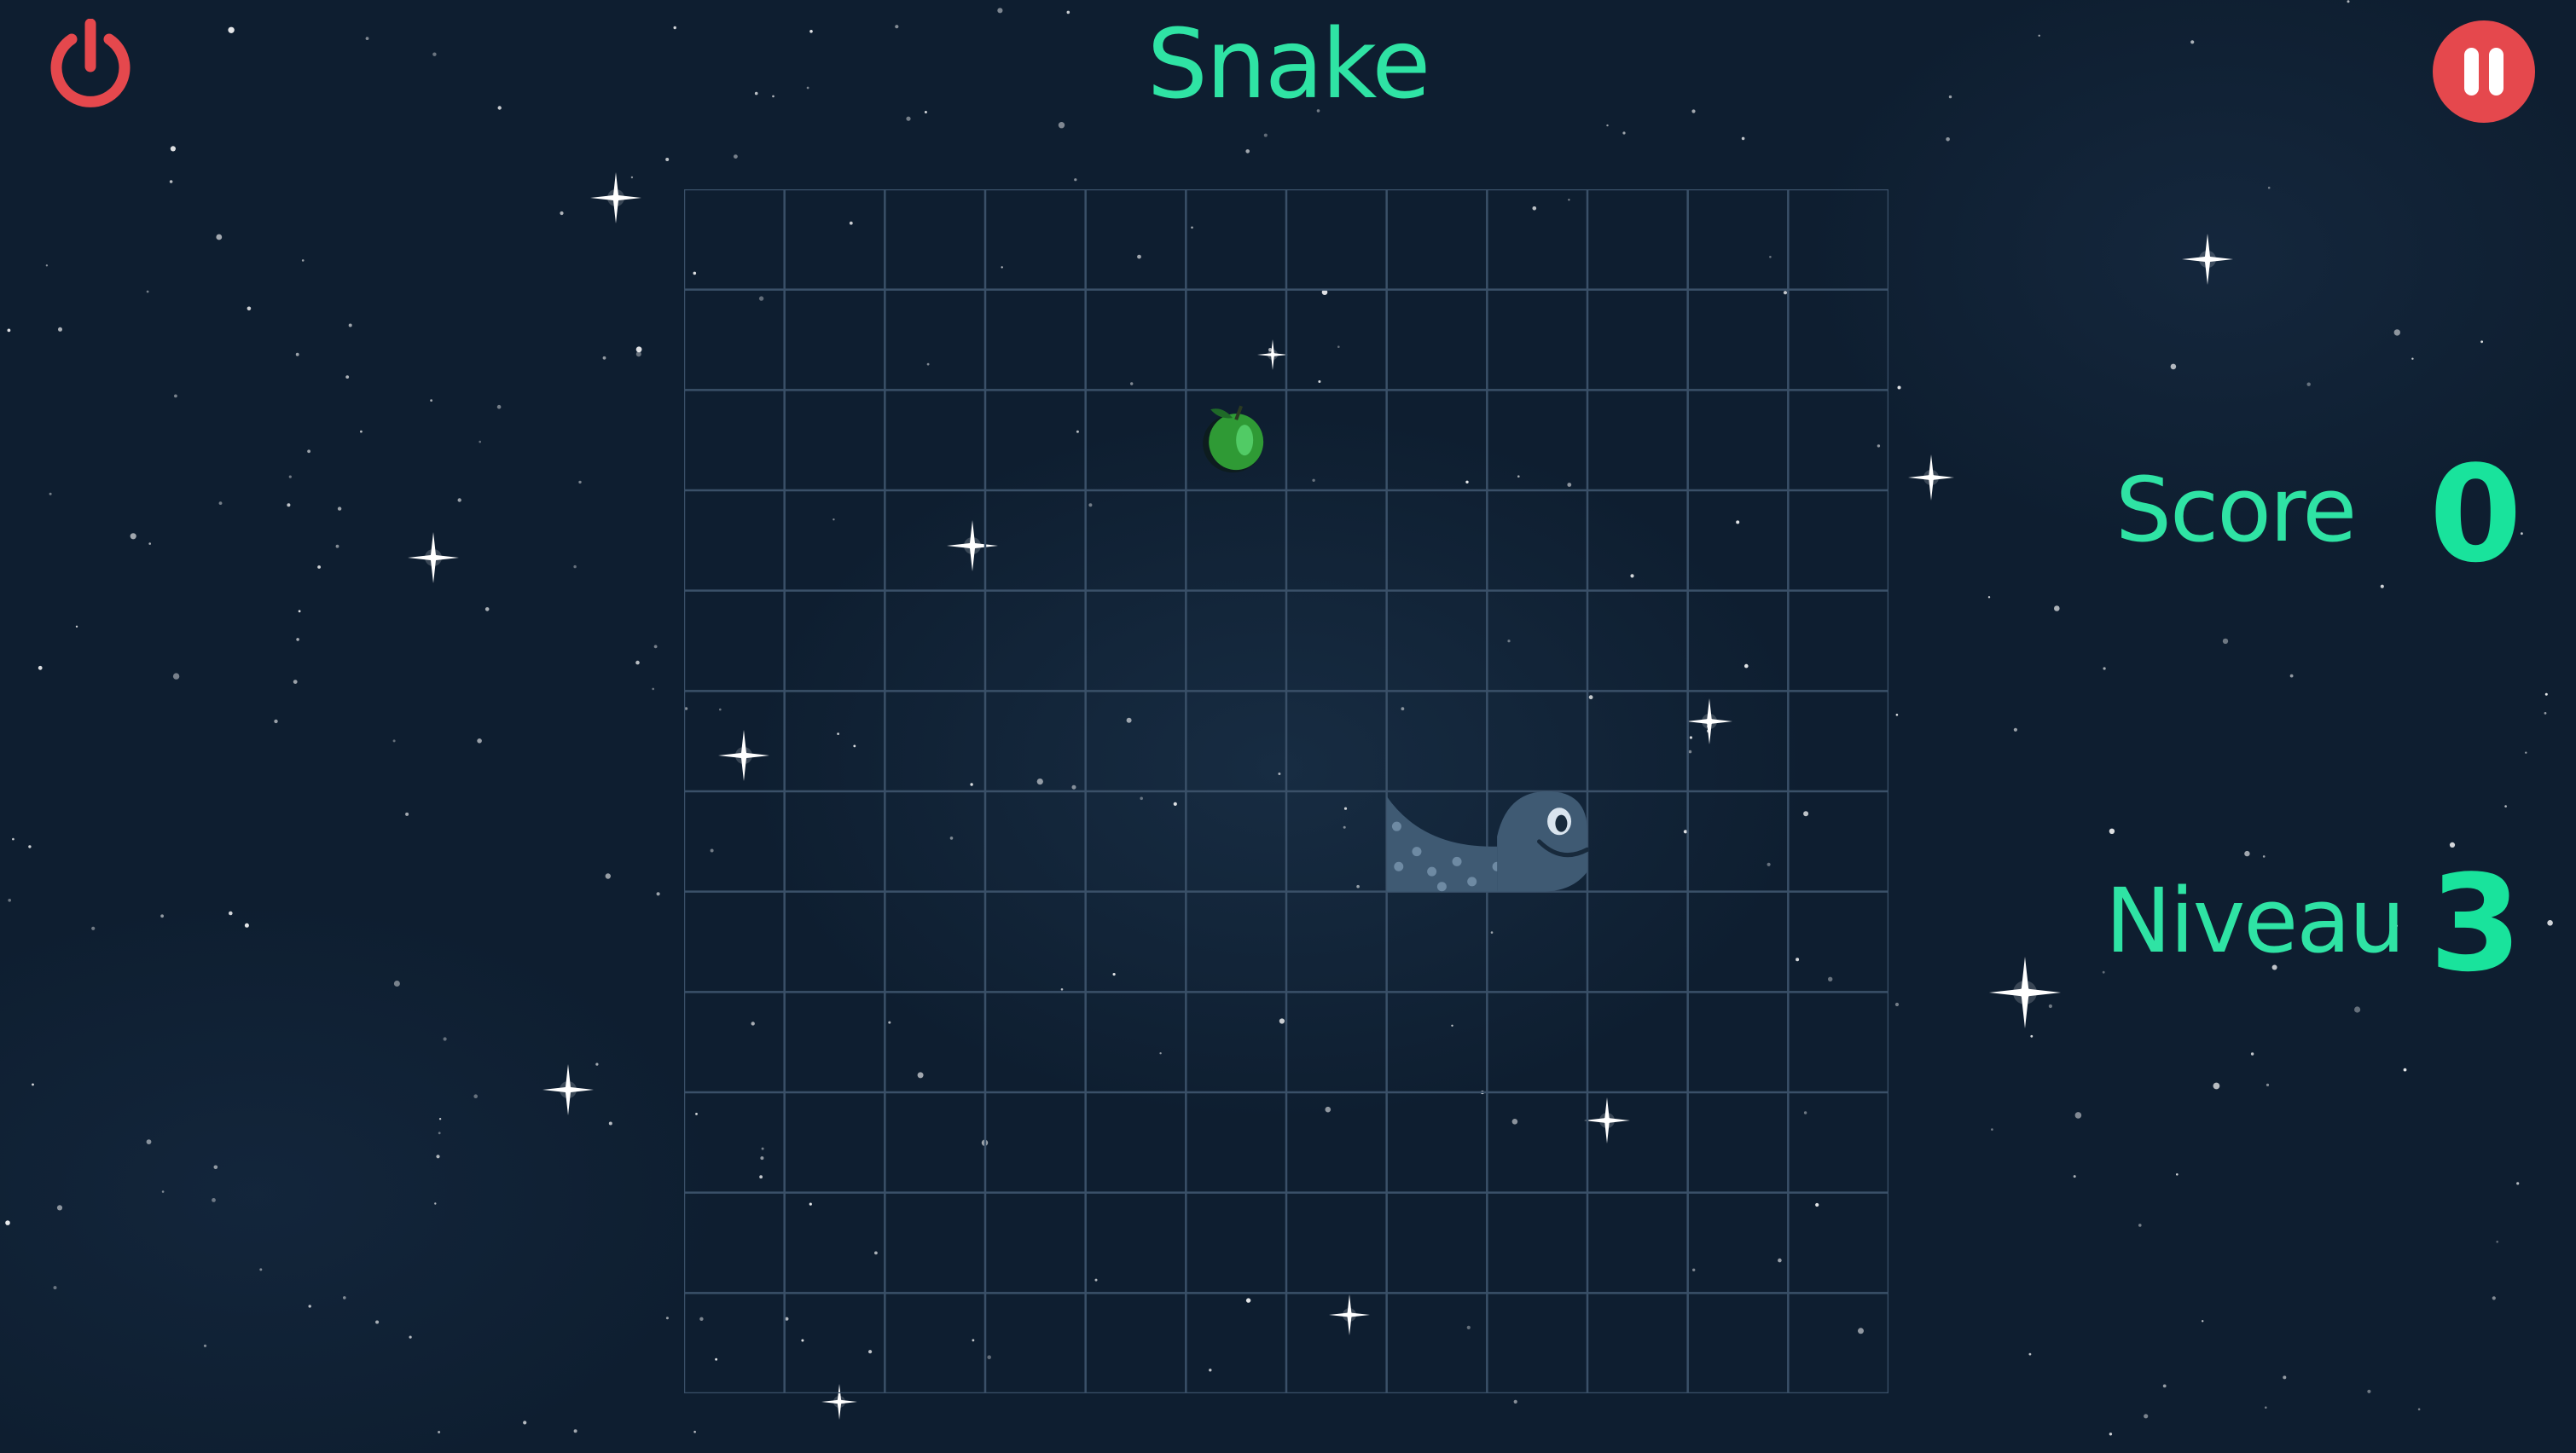  Describe the element at coordinates (1233, 439) in the screenshot. I see `apple-food` at that location.